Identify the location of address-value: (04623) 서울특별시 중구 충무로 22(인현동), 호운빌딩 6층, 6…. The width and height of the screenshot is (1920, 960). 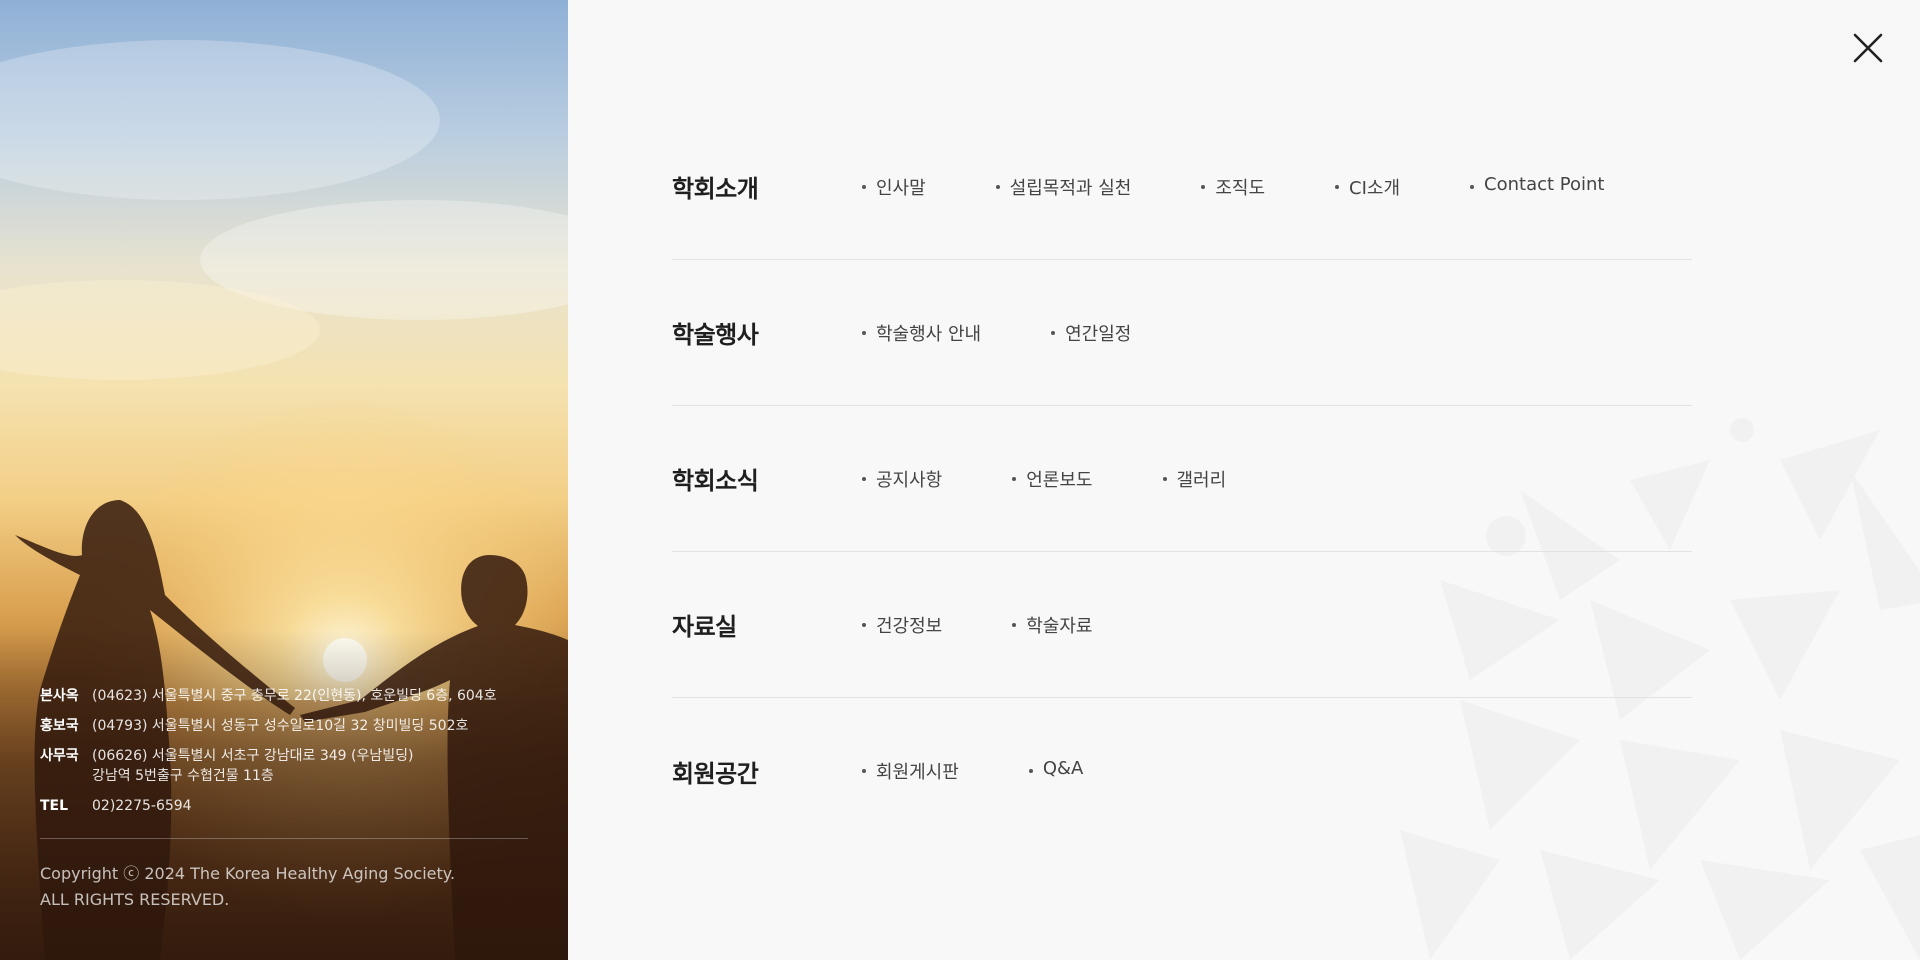
(294, 696).